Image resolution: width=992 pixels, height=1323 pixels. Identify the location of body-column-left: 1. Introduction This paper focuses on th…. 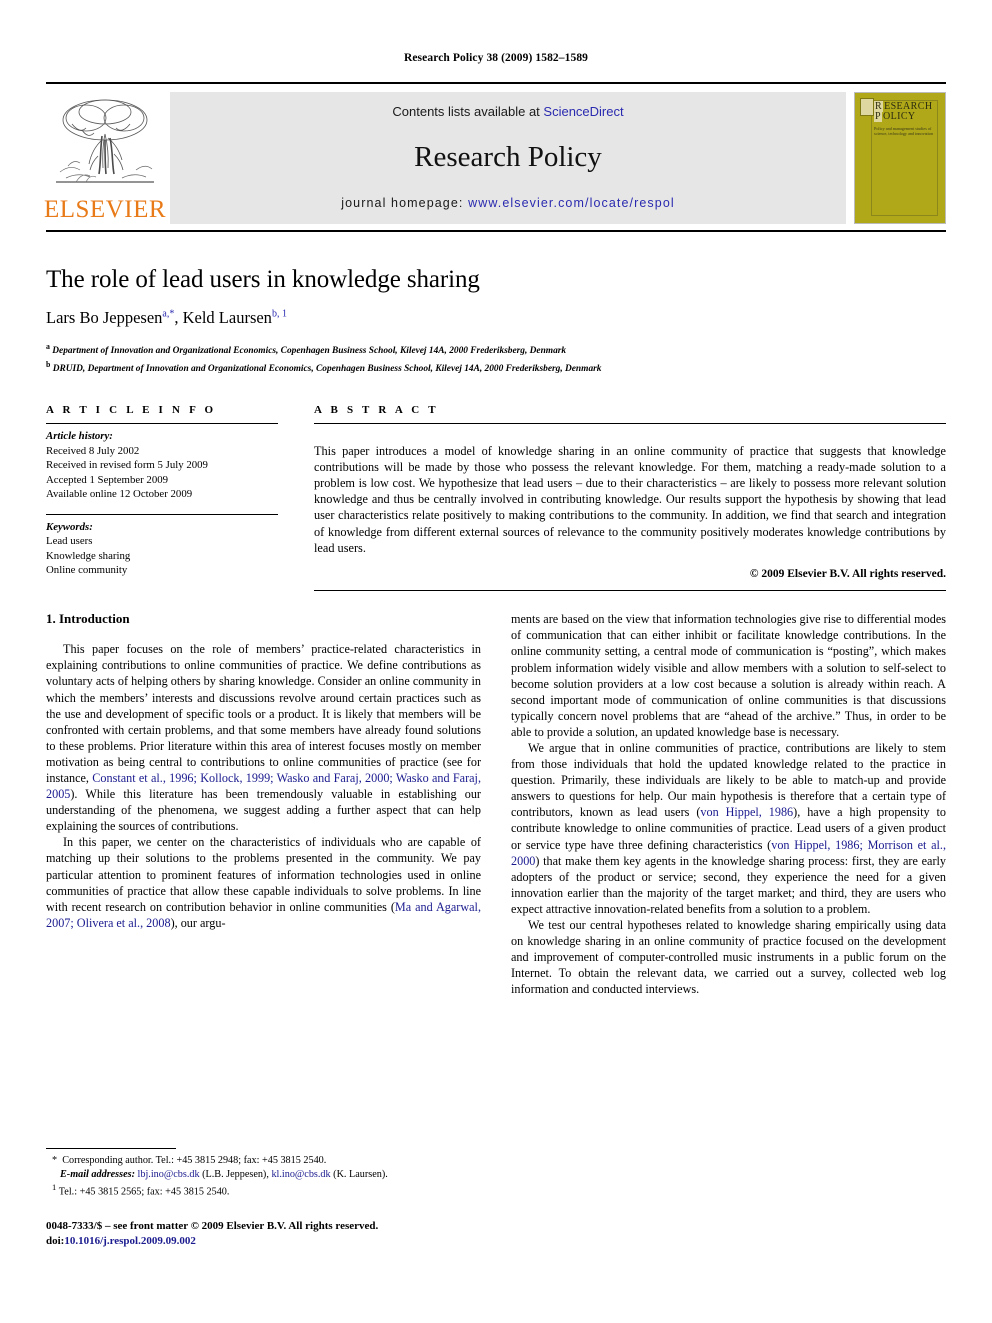
(263, 804).